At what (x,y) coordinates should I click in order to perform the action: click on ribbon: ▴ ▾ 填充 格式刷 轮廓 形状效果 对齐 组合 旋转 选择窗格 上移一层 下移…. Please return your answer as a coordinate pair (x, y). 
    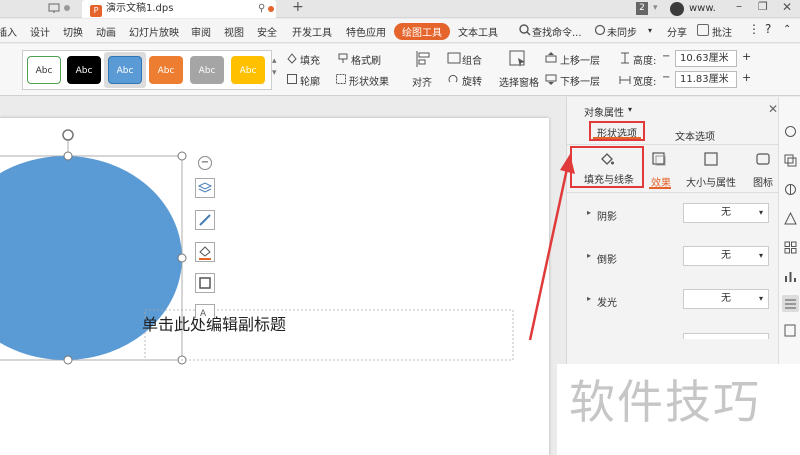
    Looking at the image, I should click on (400, 70).